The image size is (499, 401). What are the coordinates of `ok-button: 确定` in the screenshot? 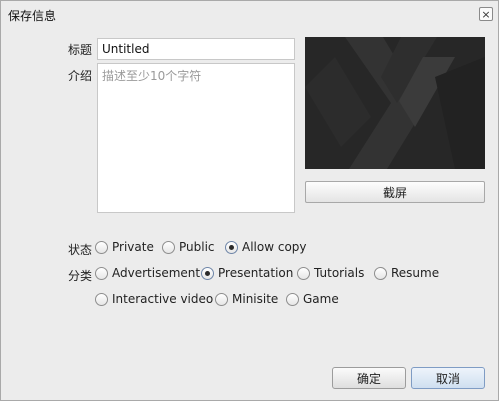 It's located at (369, 378).